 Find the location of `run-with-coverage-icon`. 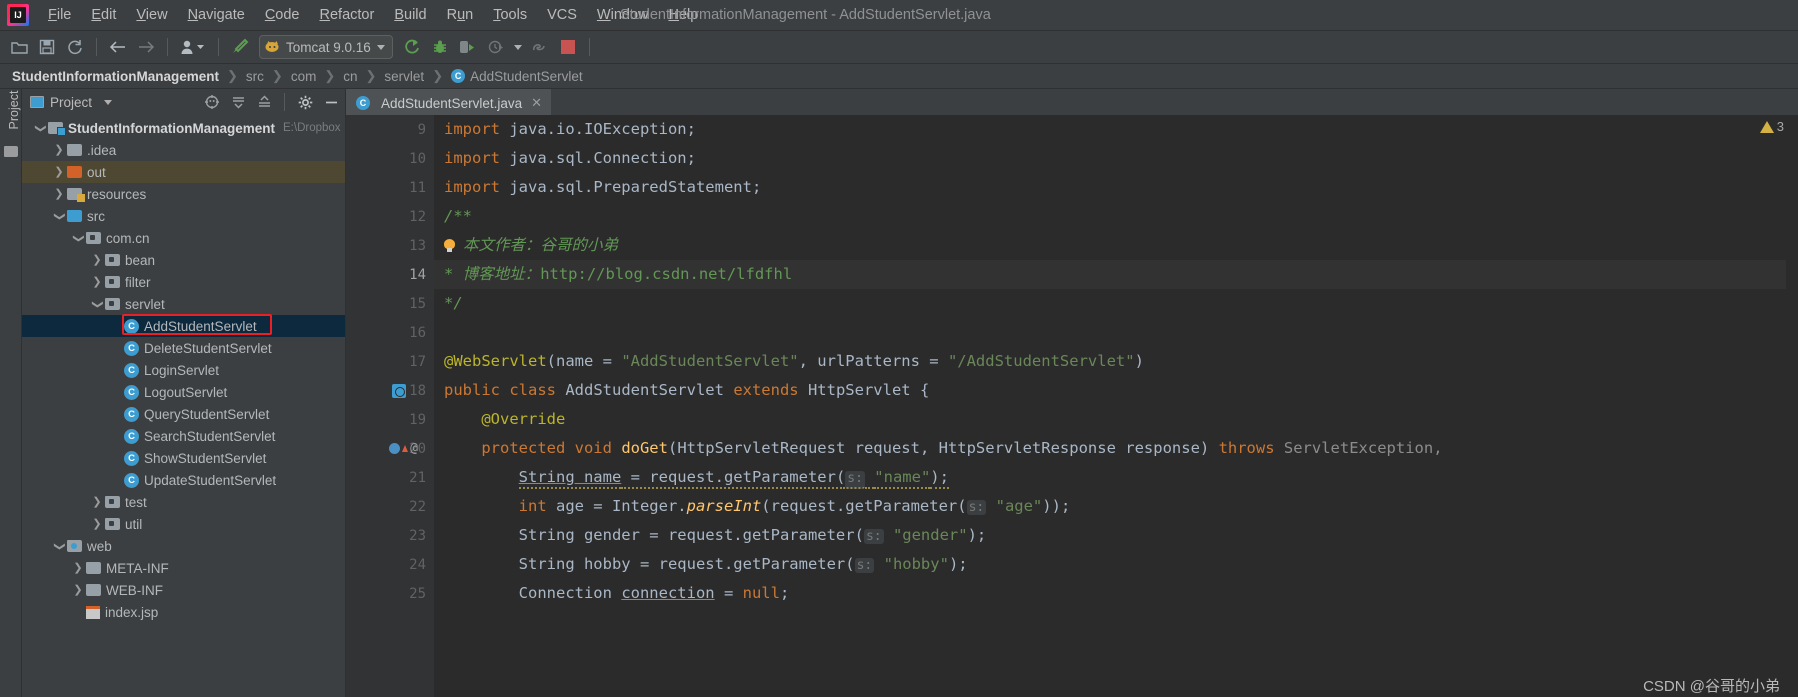

run-with-coverage-icon is located at coordinates (468, 47).